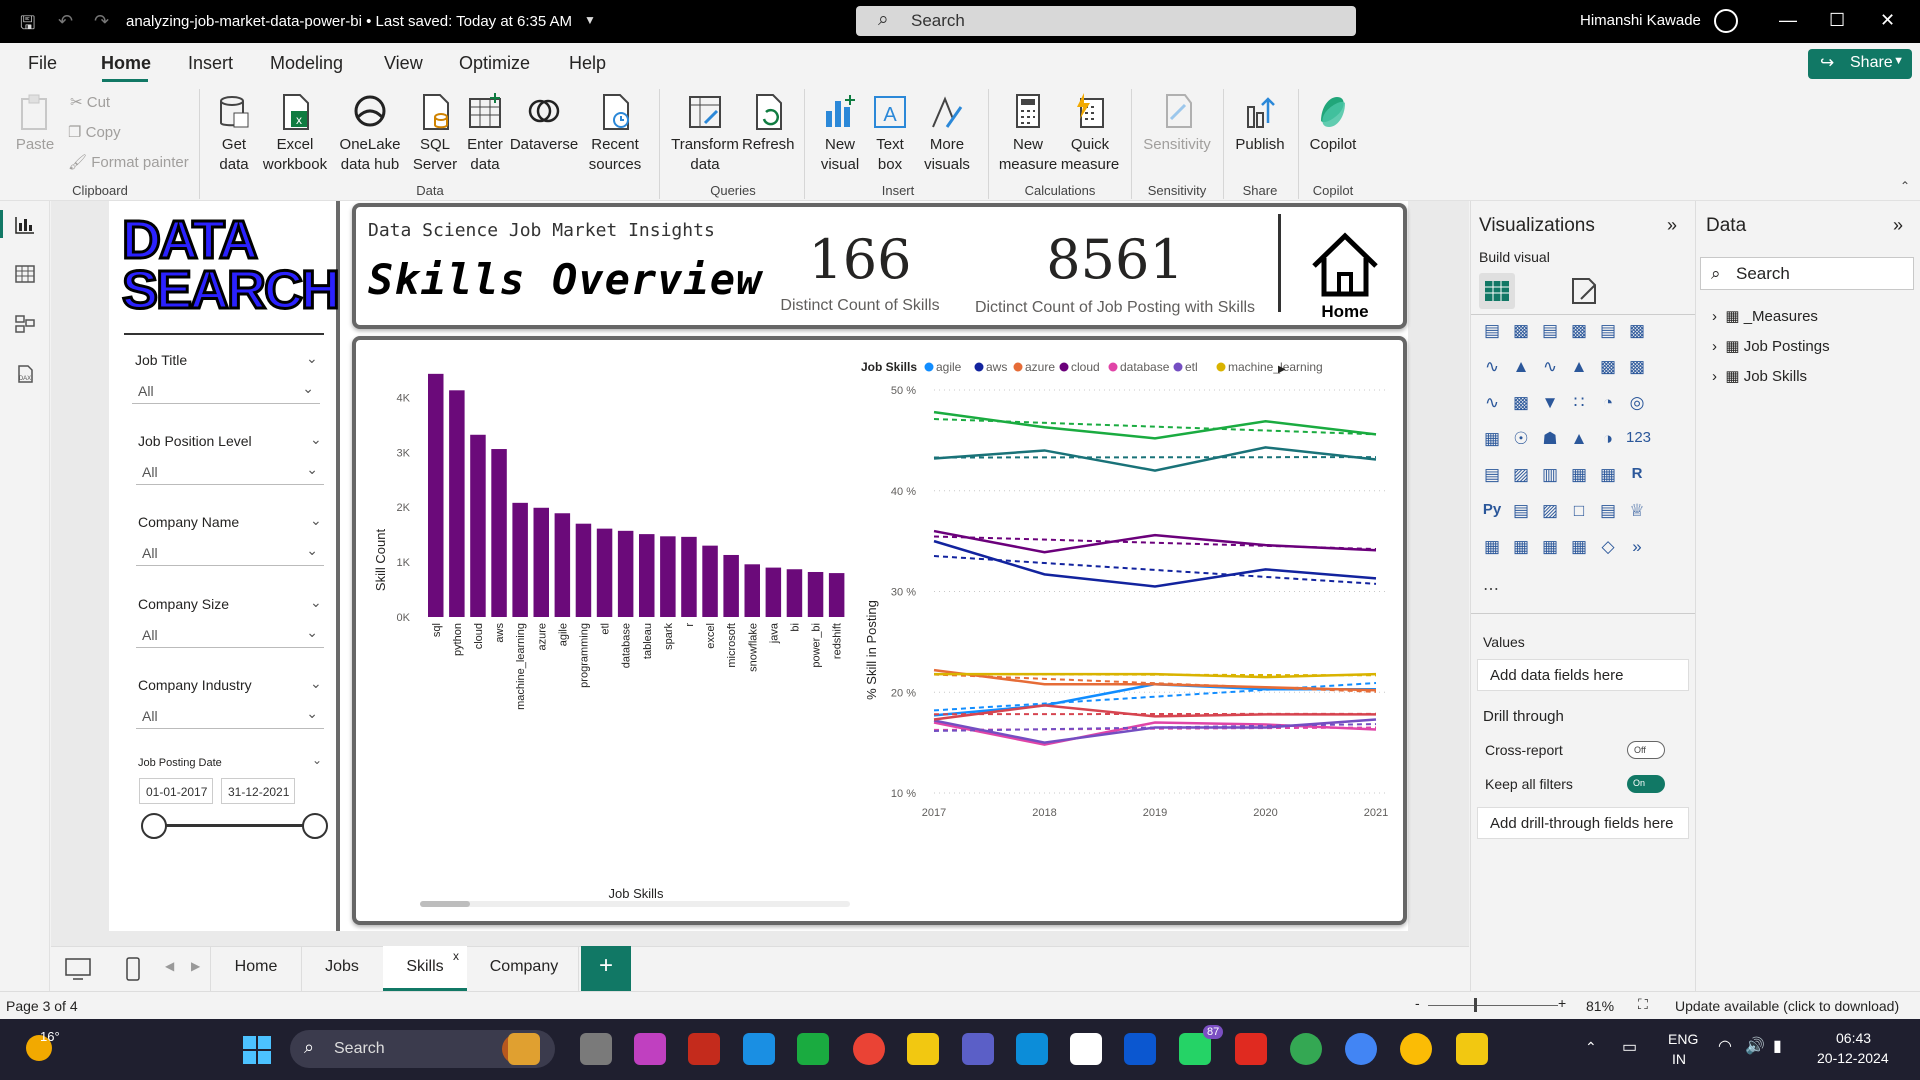  What do you see at coordinates (1637, 404) in the screenshot?
I see `donut-chart-icon: ◎` at bounding box center [1637, 404].